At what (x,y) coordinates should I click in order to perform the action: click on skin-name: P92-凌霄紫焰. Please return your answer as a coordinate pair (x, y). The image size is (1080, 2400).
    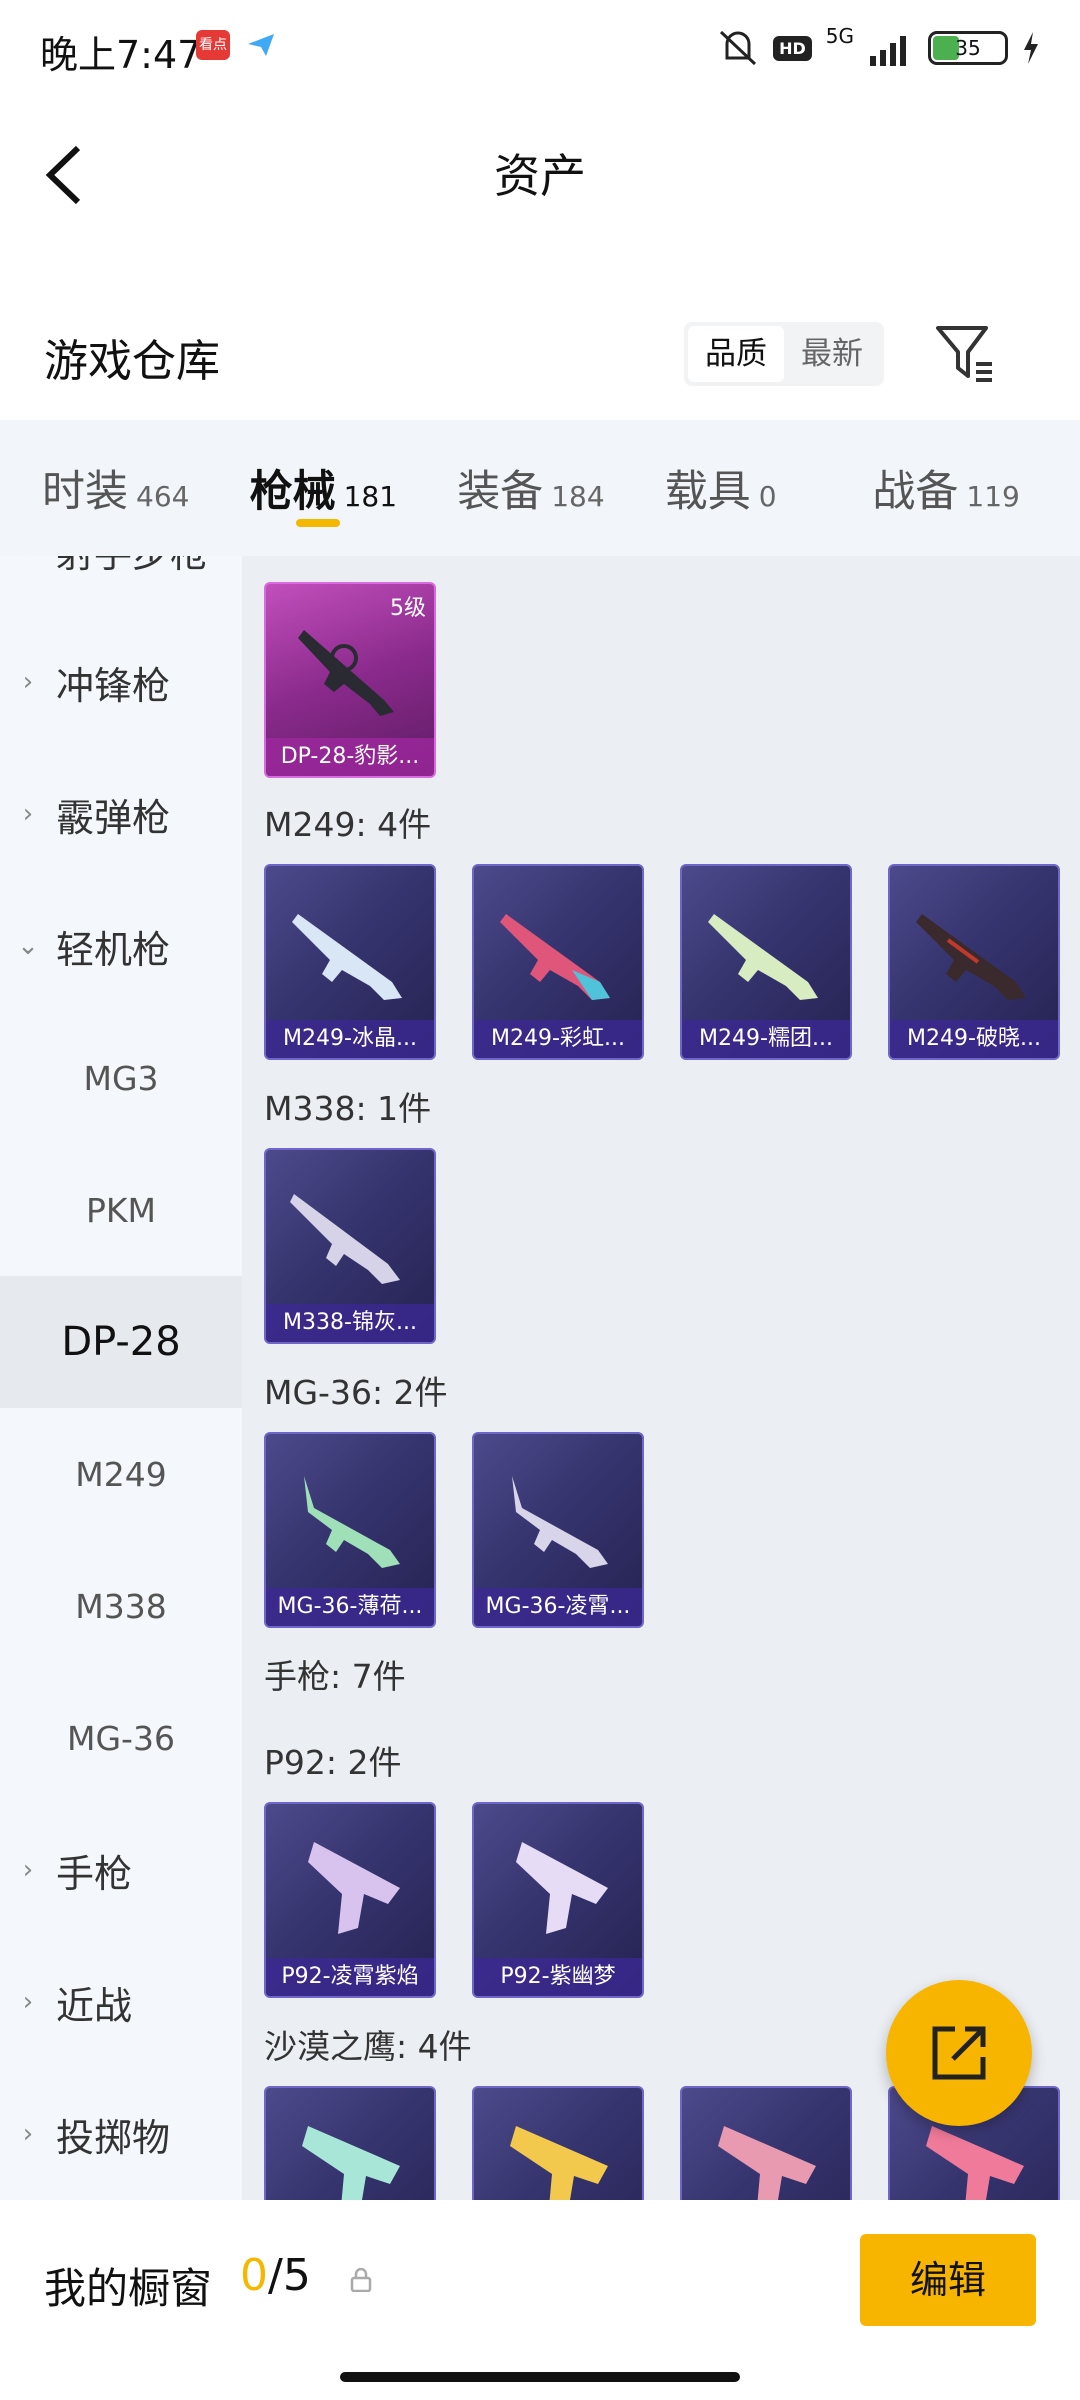
    Looking at the image, I should click on (350, 1977).